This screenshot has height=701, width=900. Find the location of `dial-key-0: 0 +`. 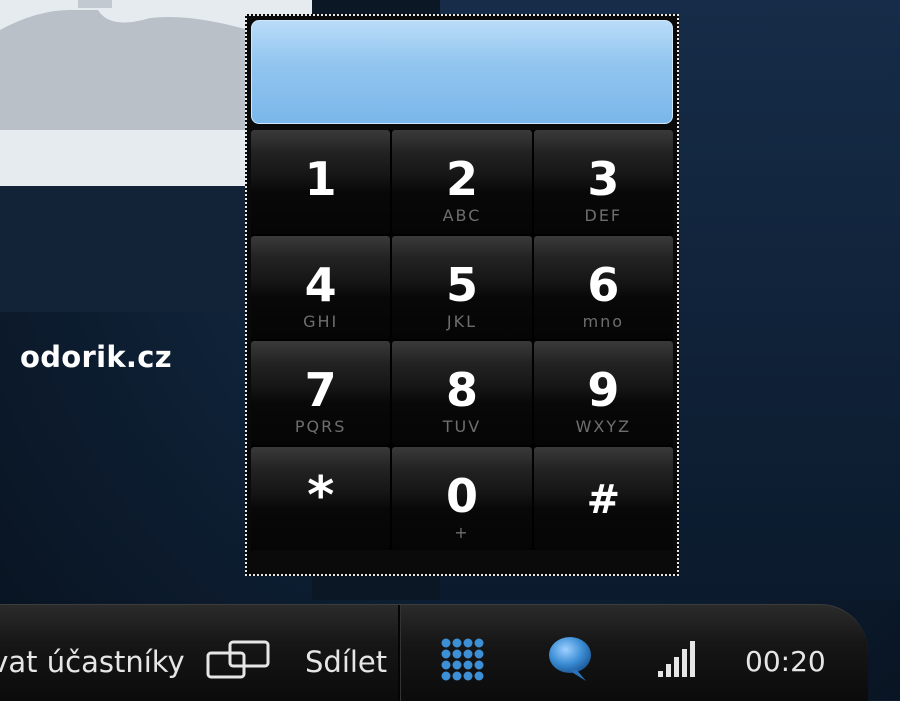

dial-key-0: 0 + is located at coordinates (462, 498).